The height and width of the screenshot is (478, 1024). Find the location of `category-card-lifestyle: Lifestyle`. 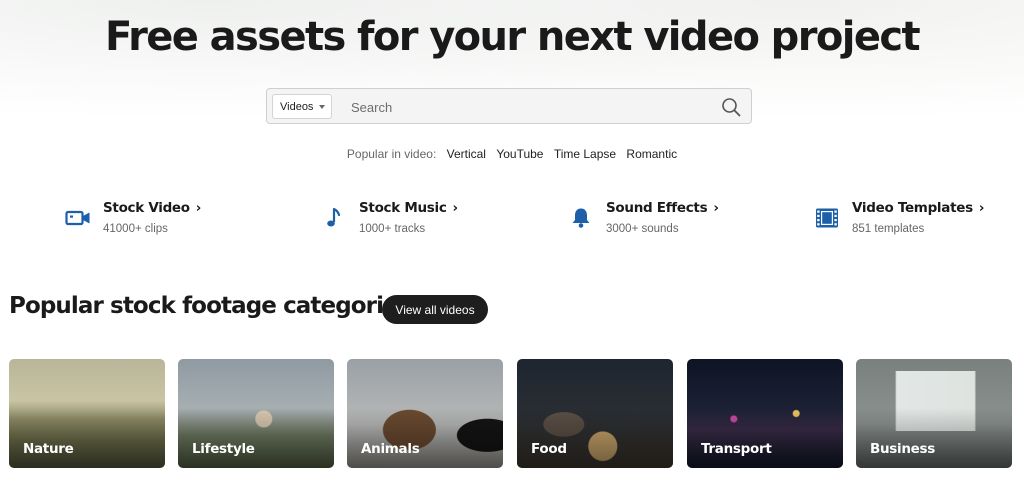

category-card-lifestyle: Lifestyle is located at coordinates (256, 413).